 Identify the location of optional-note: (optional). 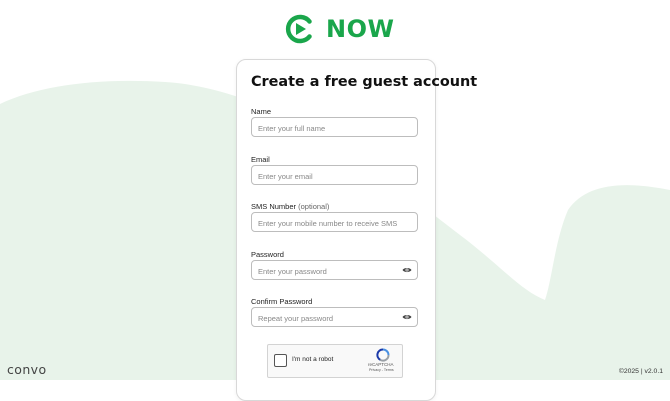
(314, 206).